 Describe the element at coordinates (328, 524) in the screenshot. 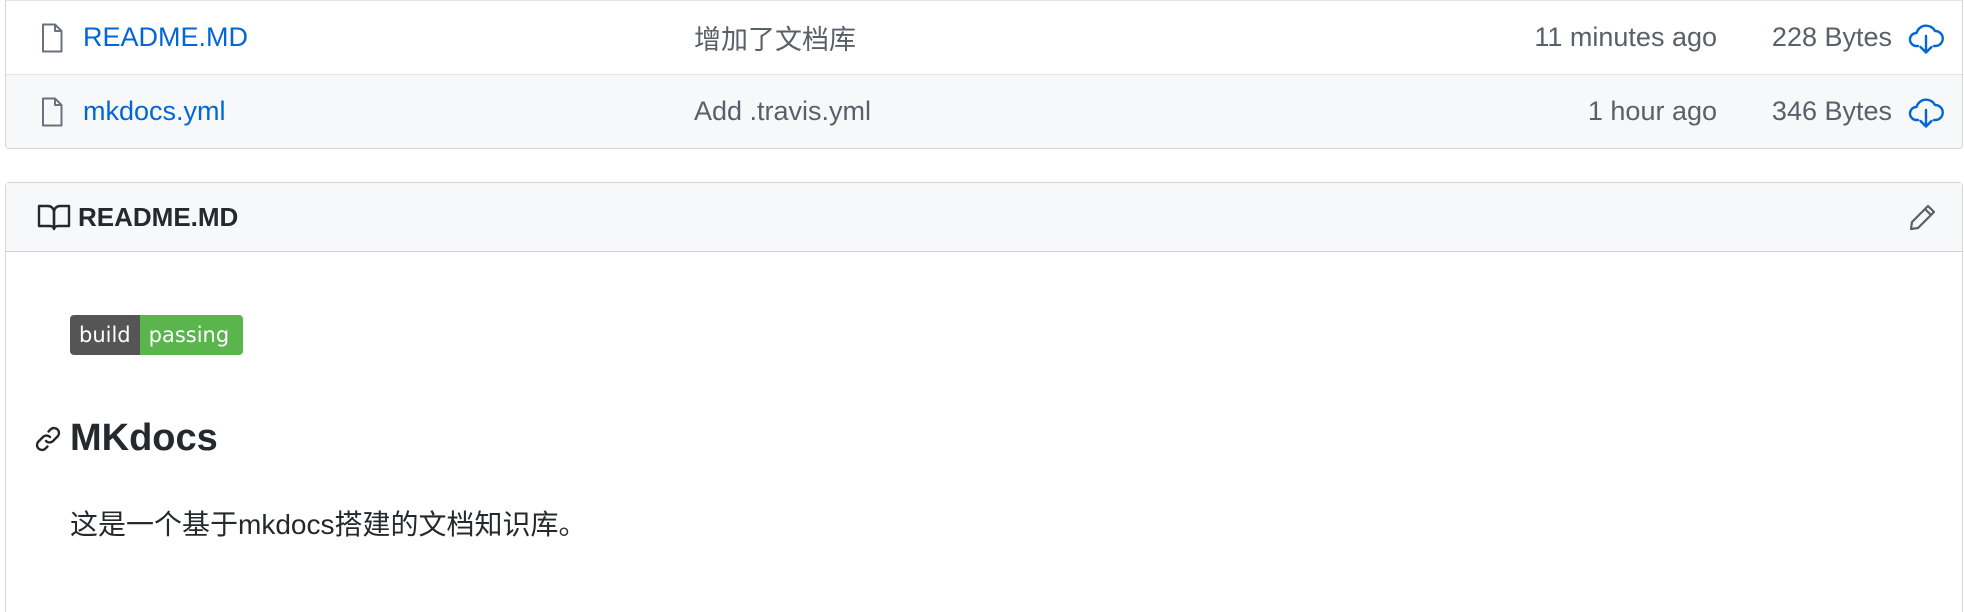

I see `readme-paragraph: 这是一个基于mkdocs搭建的文档知识库。` at that location.